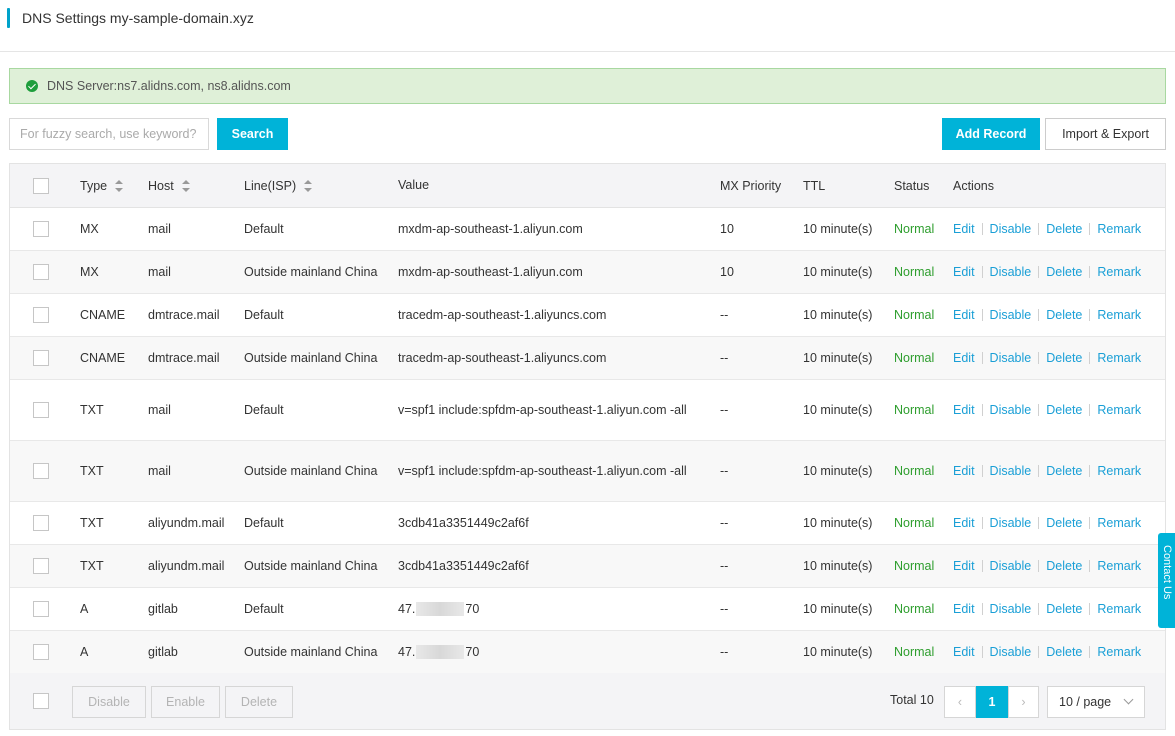  Describe the element at coordinates (1166, 580) in the screenshot. I see `contact-us-tab: Contact Us` at that location.